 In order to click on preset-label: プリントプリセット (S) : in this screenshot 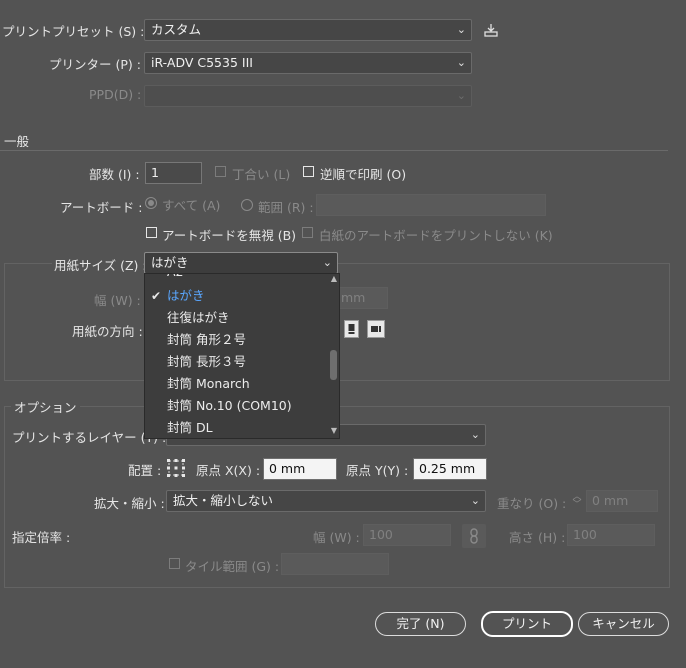, I will do `click(73, 31)`.